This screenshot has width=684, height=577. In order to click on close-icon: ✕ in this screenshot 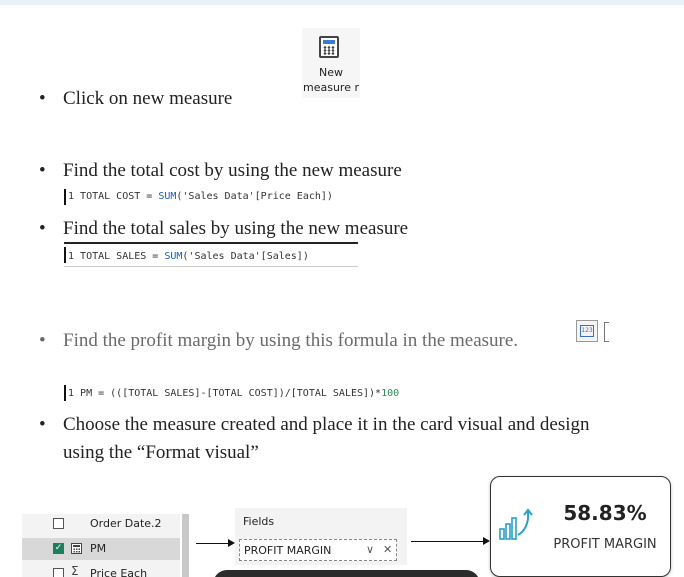, I will do `click(387, 549)`.